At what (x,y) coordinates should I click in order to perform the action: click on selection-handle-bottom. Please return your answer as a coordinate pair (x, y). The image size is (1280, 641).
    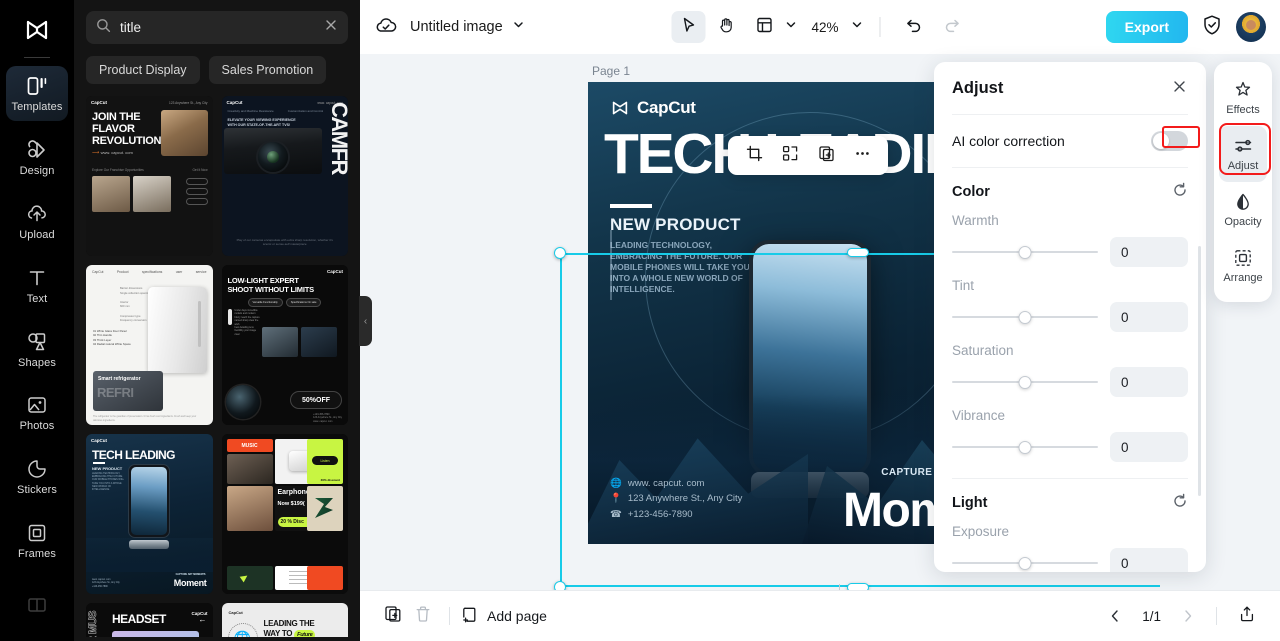
    Looking at the image, I should click on (858, 586).